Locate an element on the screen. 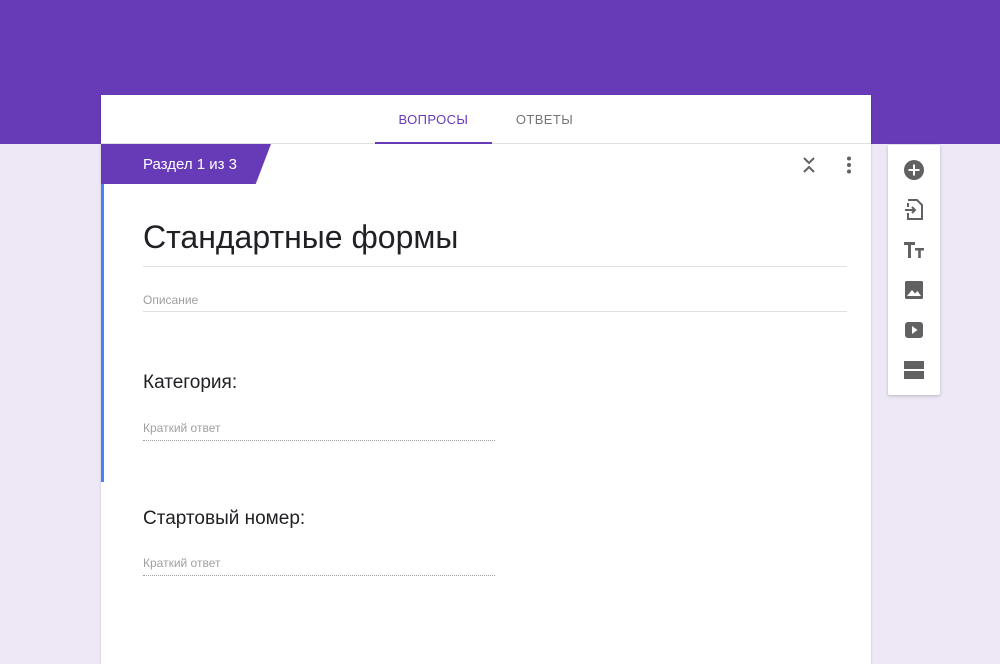  title-text-icon is located at coordinates (914, 250).